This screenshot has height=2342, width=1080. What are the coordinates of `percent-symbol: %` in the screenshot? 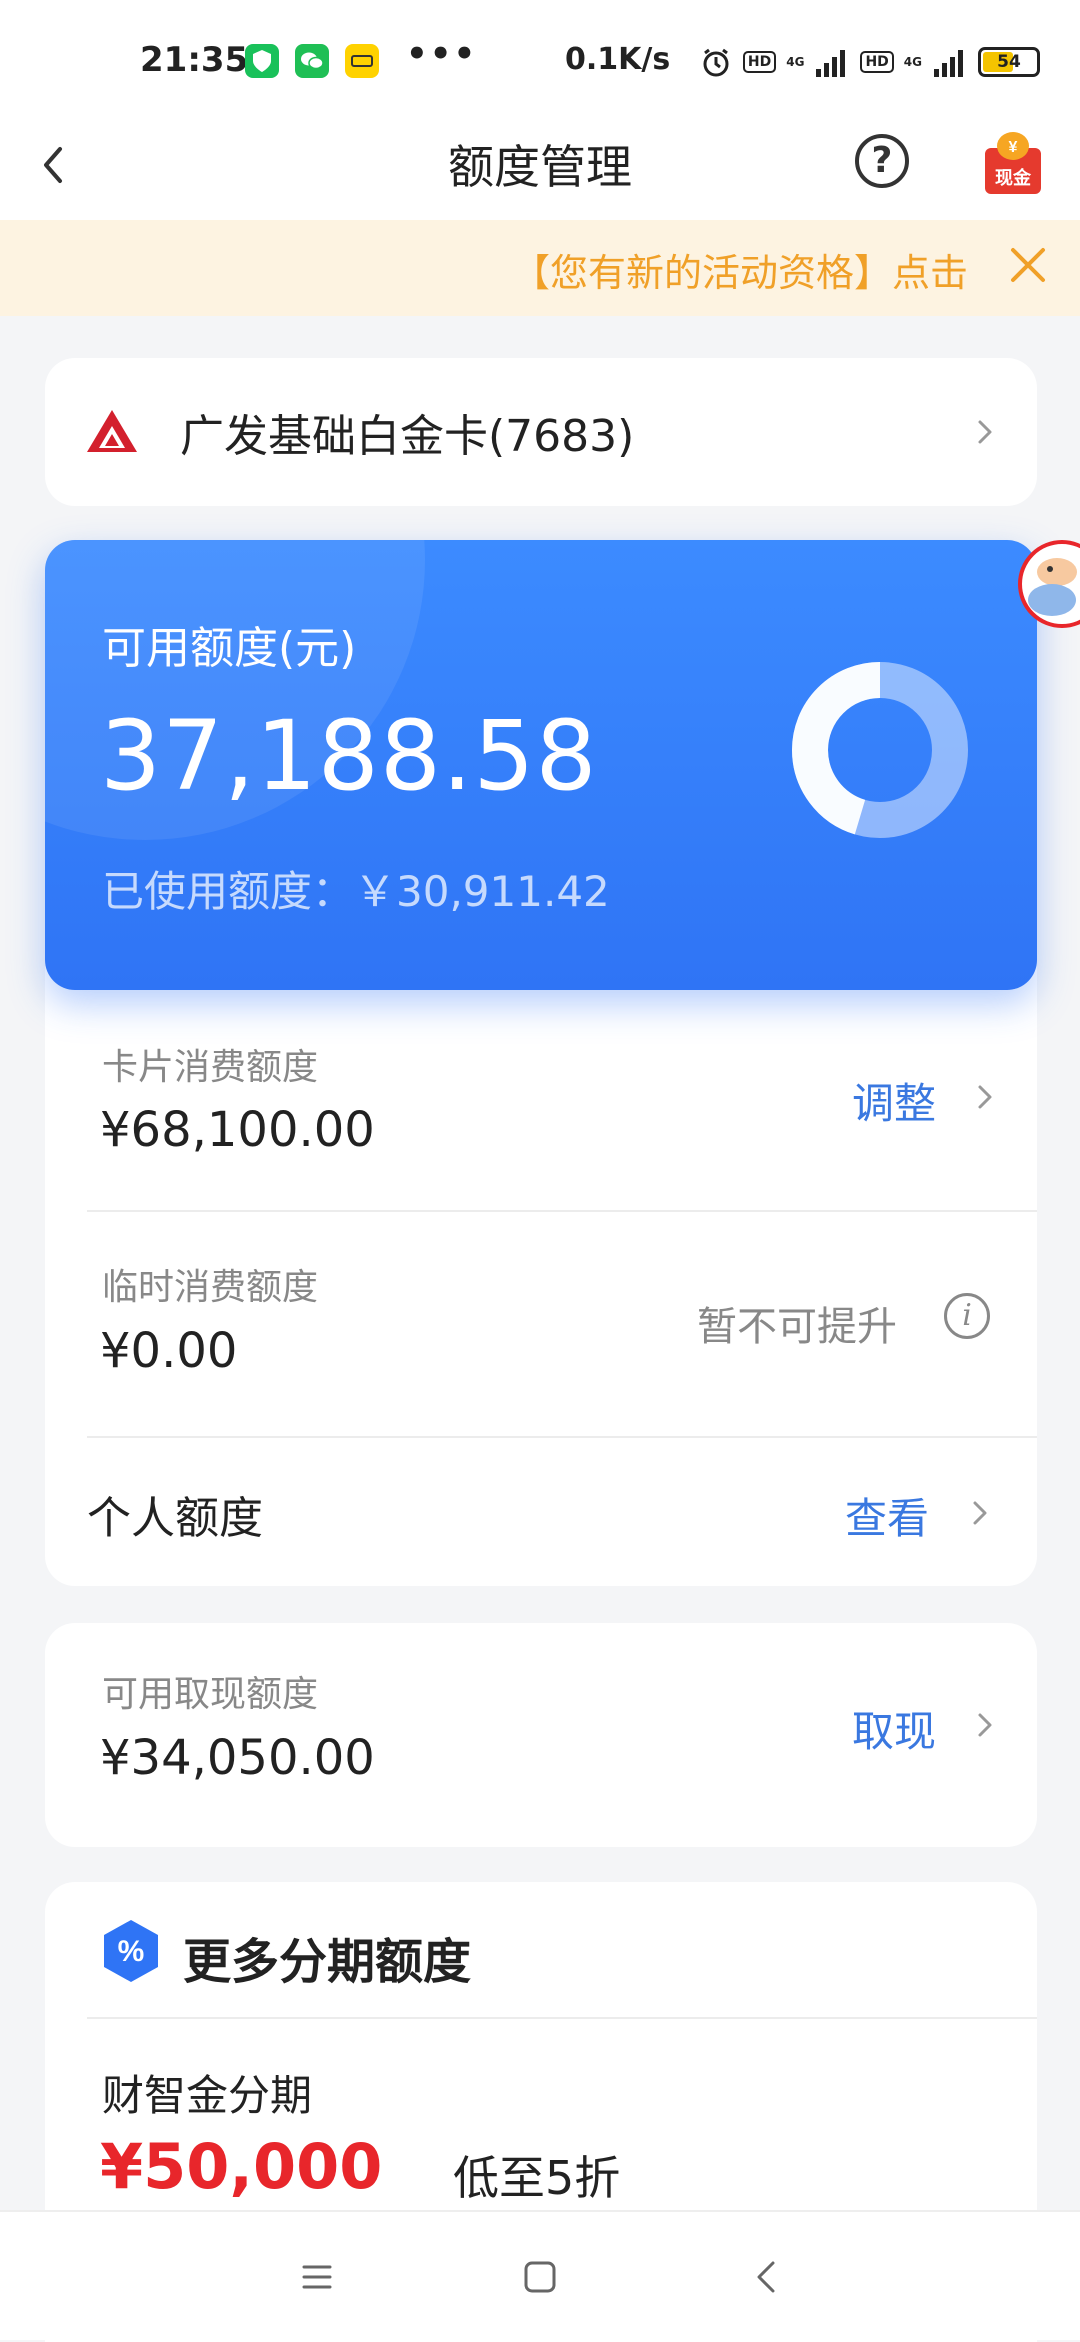 It's located at (131, 1951).